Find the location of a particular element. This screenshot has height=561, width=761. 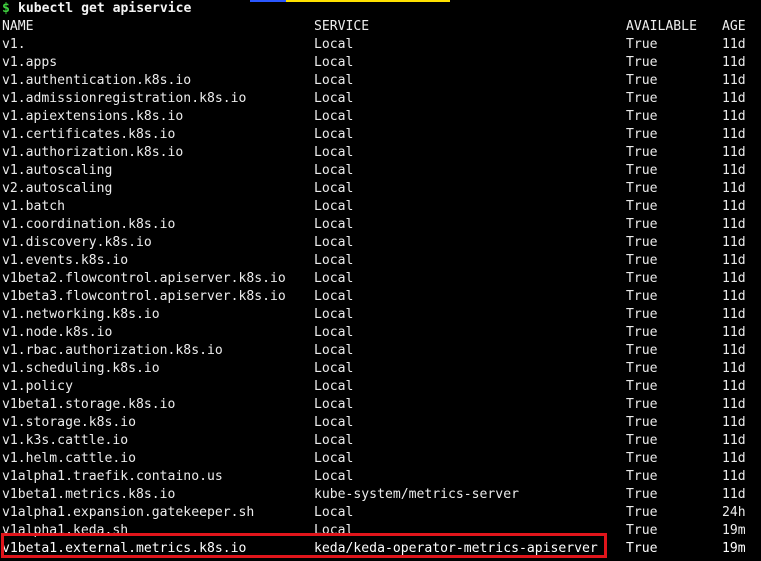

cell-name: v1beta1.storage.k8s.io is located at coordinates (89, 404).